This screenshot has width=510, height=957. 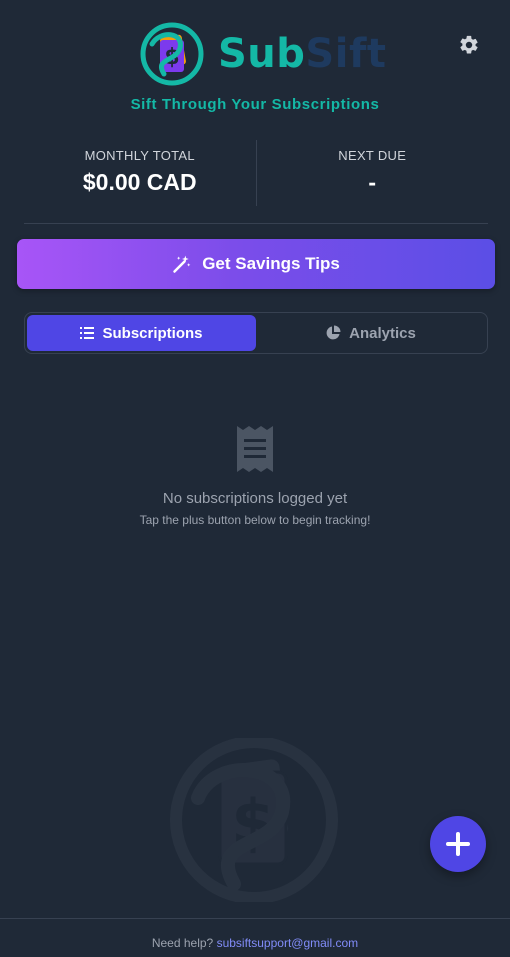 I want to click on stats-panel: MONTHLY TOTAL $0.00 CAD NEXT DUE -, so click(x=256, y=173).